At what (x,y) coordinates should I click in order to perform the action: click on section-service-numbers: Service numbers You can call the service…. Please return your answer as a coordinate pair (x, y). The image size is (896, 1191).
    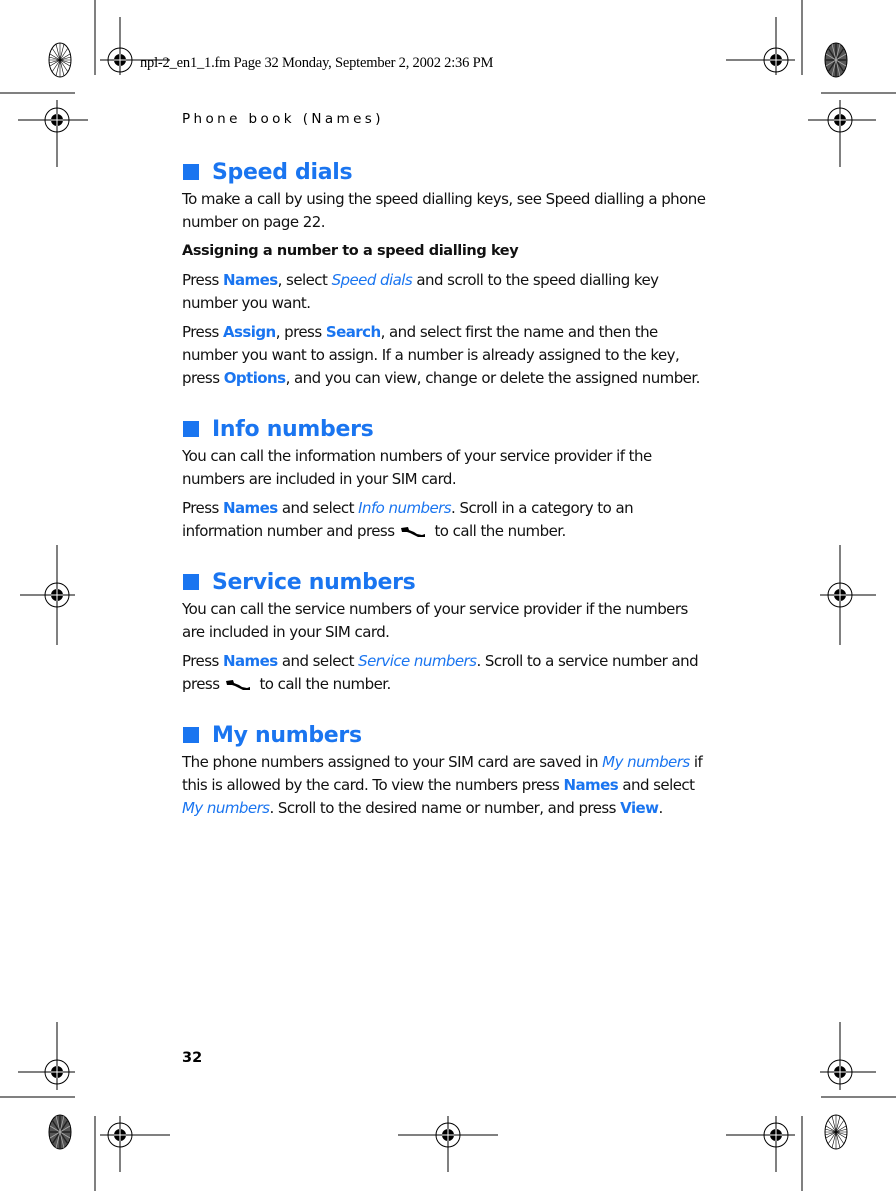
    Looking at the image, I should click on (447, 631).